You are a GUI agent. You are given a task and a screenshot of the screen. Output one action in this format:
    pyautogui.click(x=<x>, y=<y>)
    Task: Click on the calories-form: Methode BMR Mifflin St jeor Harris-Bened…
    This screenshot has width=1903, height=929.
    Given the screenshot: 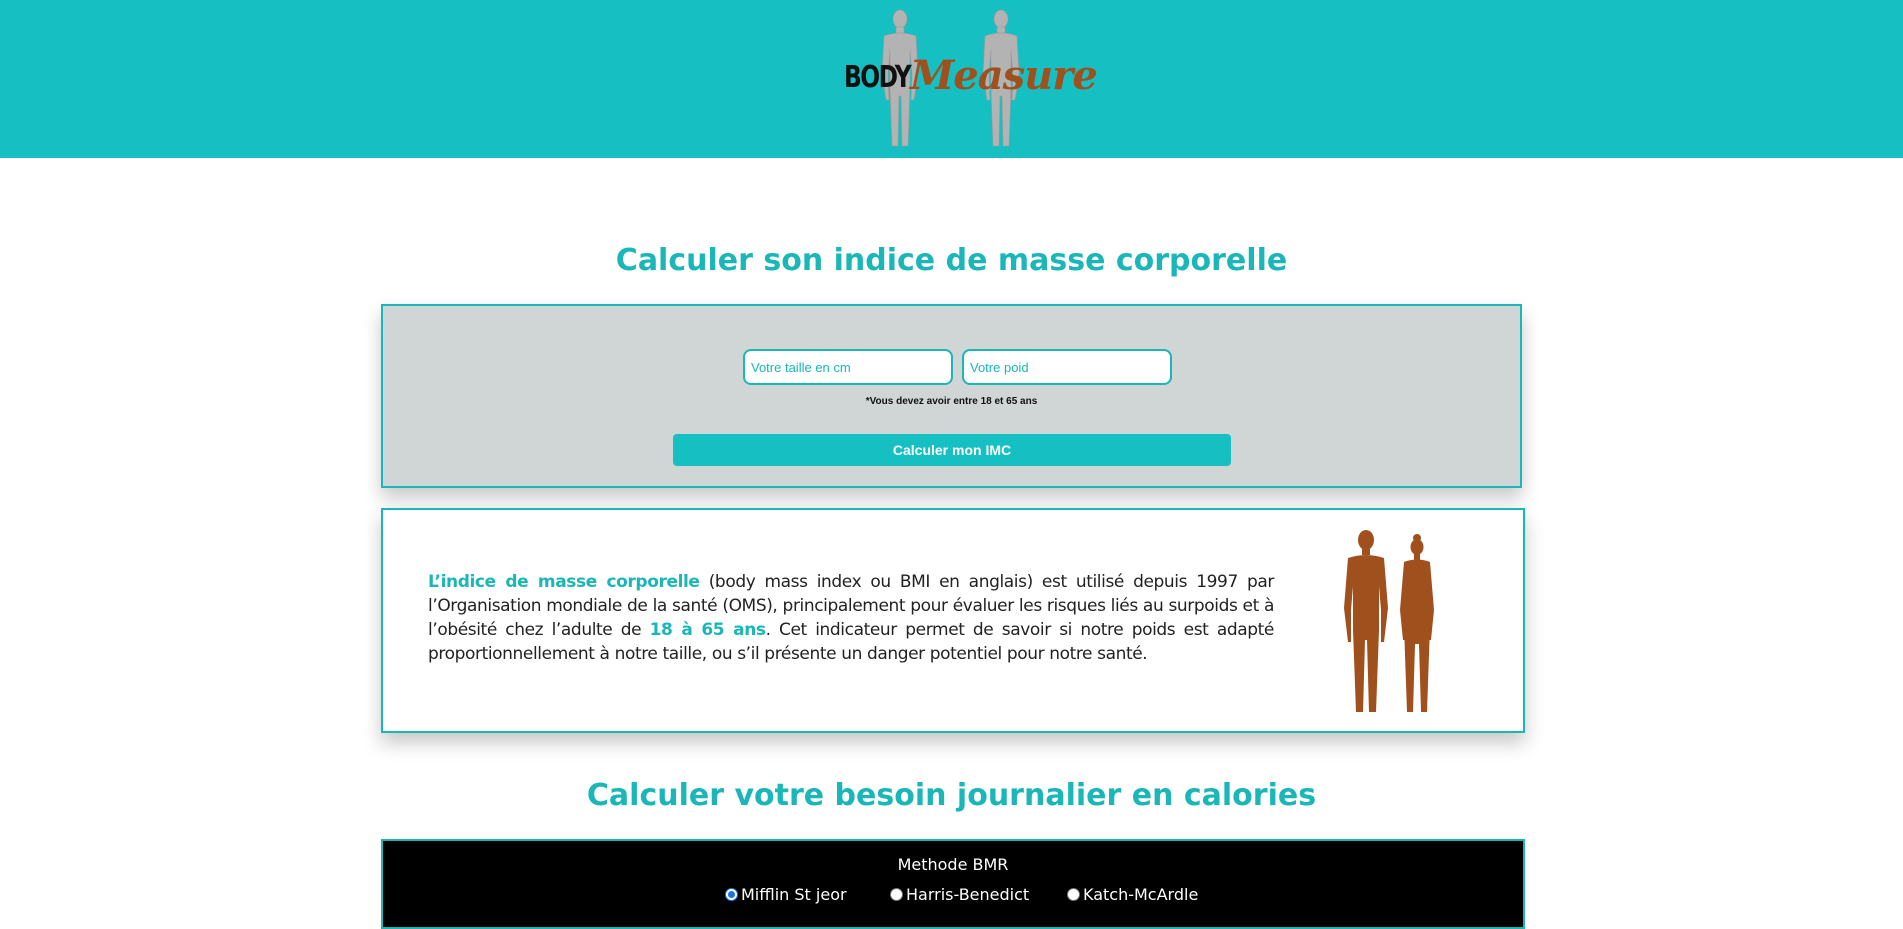 What is the action you would take?
    pyautogui.click(x=953, y=884)
    